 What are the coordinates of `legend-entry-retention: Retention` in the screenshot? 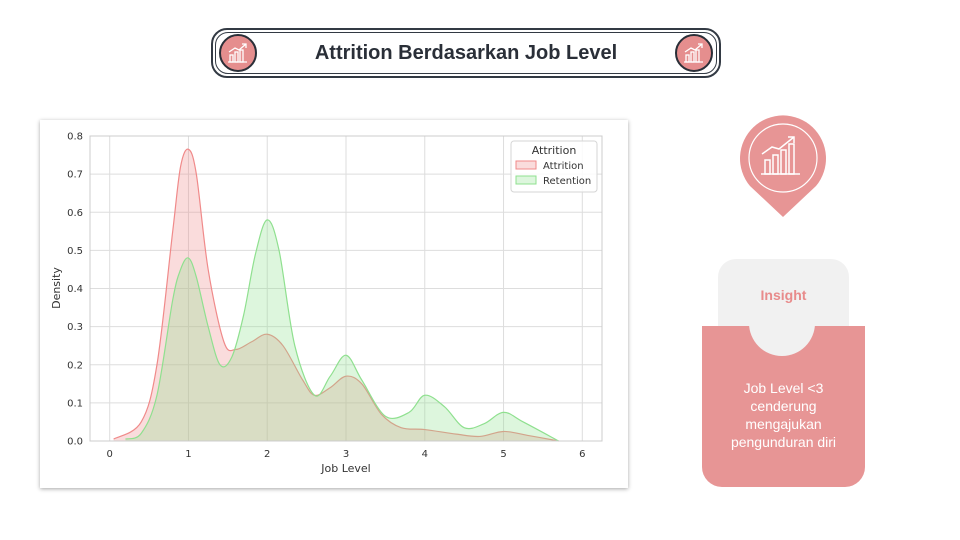 It's located at (567, 181).